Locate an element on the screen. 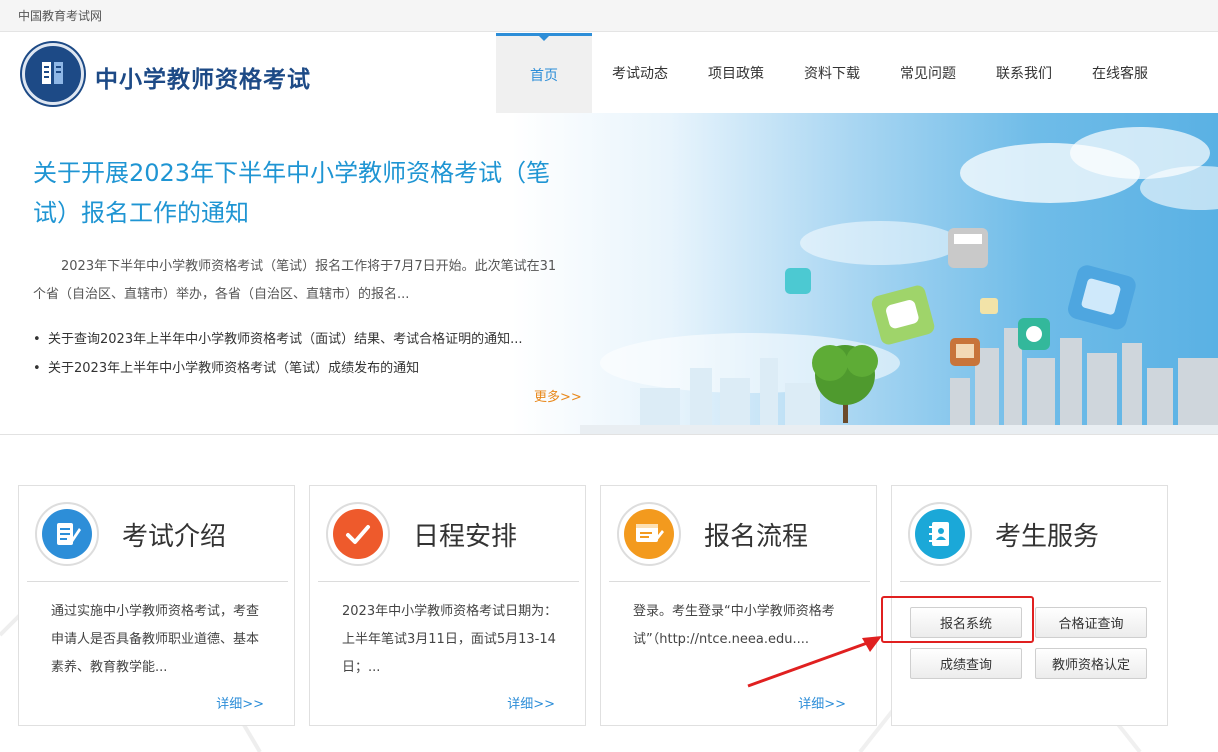 The height and width of the screenshot is (752, 1218). form-edit-icon is located at coordinates (649, 534).